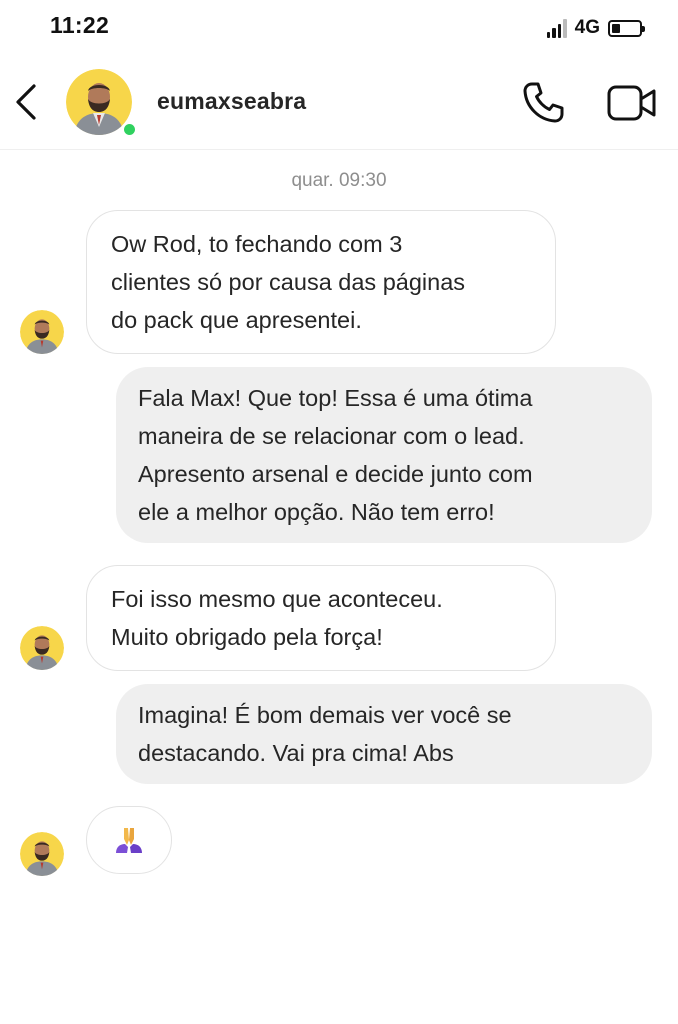  Describe the element at coordinates (296, 753) in the screenshot. I see `message-line: destacando. Vai pra cima! Abs` at that location.